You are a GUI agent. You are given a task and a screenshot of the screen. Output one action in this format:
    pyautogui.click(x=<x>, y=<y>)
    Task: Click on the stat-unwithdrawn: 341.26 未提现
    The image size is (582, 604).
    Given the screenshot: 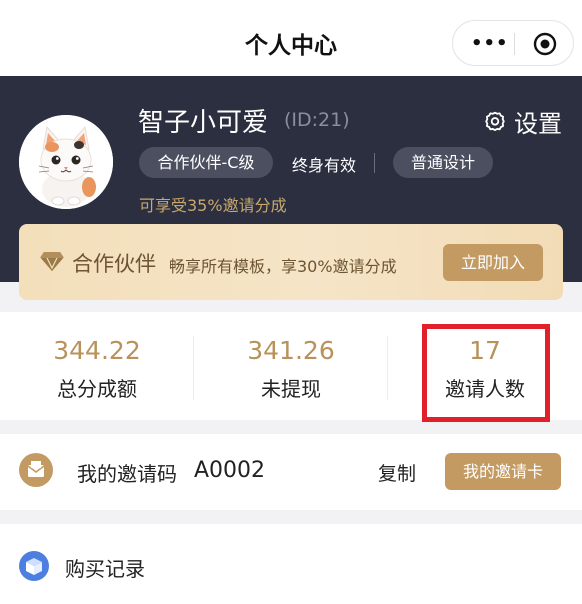 What is the action you would take?
    pyautogui.click(x=291, y=366)
    